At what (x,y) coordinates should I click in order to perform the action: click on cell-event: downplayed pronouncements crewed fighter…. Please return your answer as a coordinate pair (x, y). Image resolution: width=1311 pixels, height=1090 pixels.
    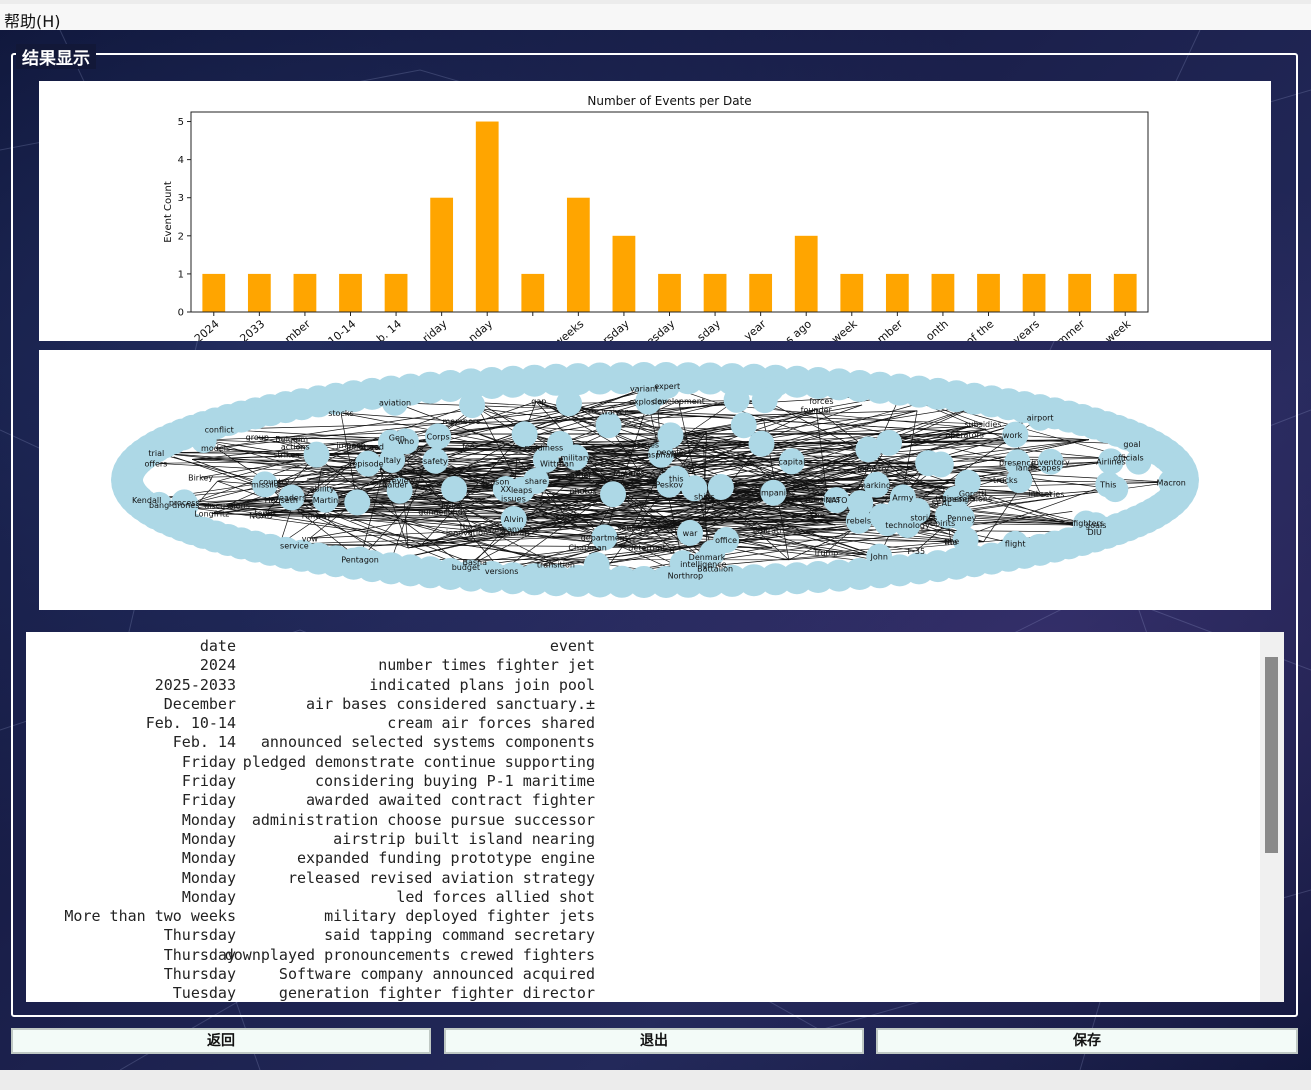
    Looking at the image, I should click on (409, 954).